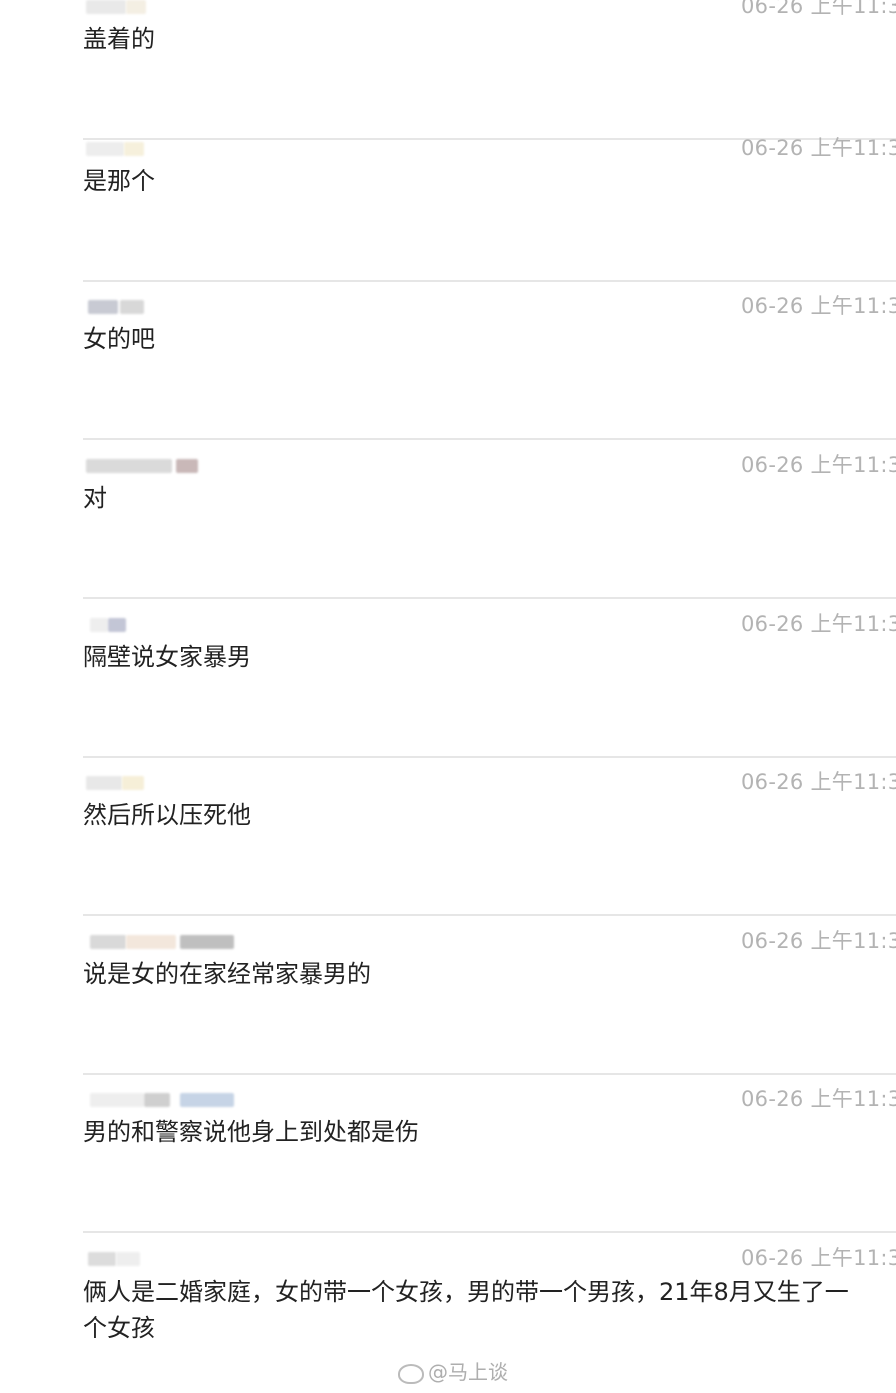 This screenshot has height=1393, width=896. What do you see at coordinates (119, 339) in the screenshot?
I see `comment-text: 女的吧` at bounding box center [119, 339].